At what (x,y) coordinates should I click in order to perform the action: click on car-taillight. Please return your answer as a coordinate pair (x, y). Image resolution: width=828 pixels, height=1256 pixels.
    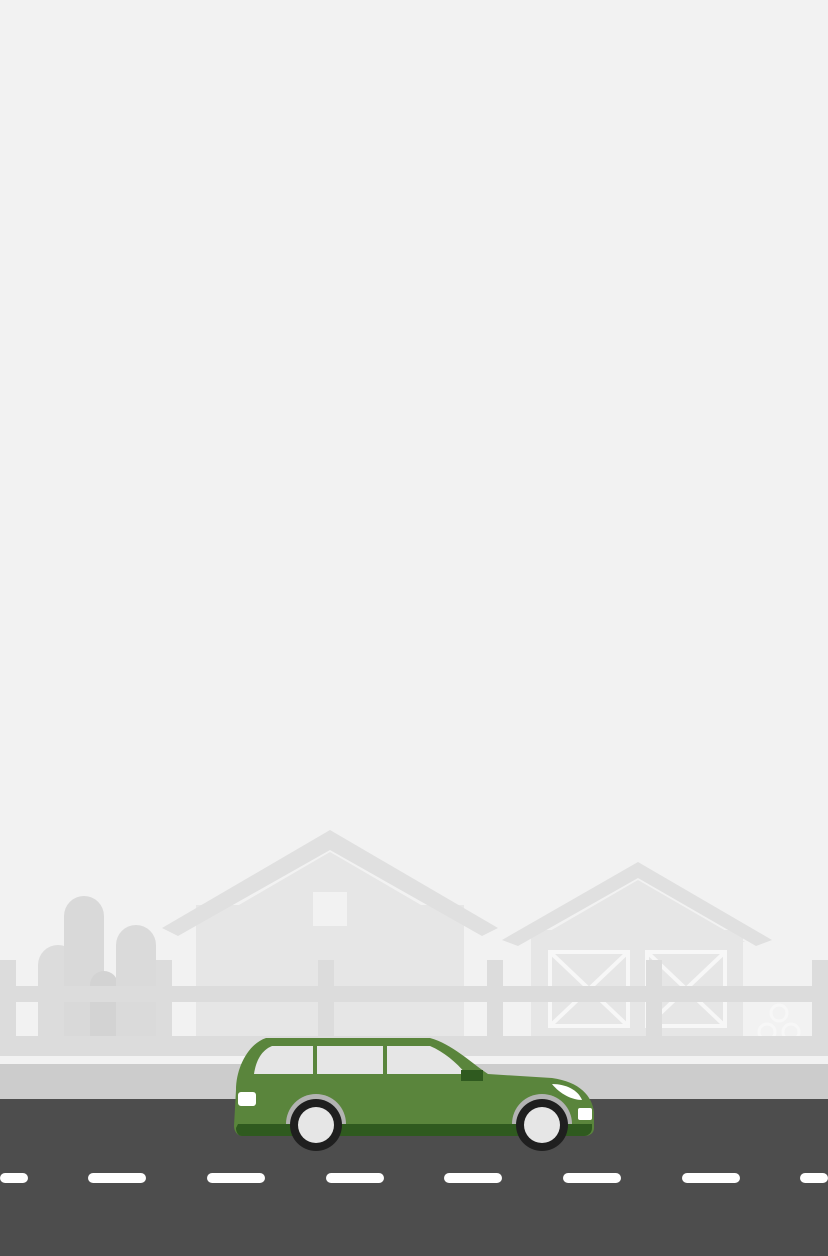
    Looking at the image, I should click on (247, 1099).